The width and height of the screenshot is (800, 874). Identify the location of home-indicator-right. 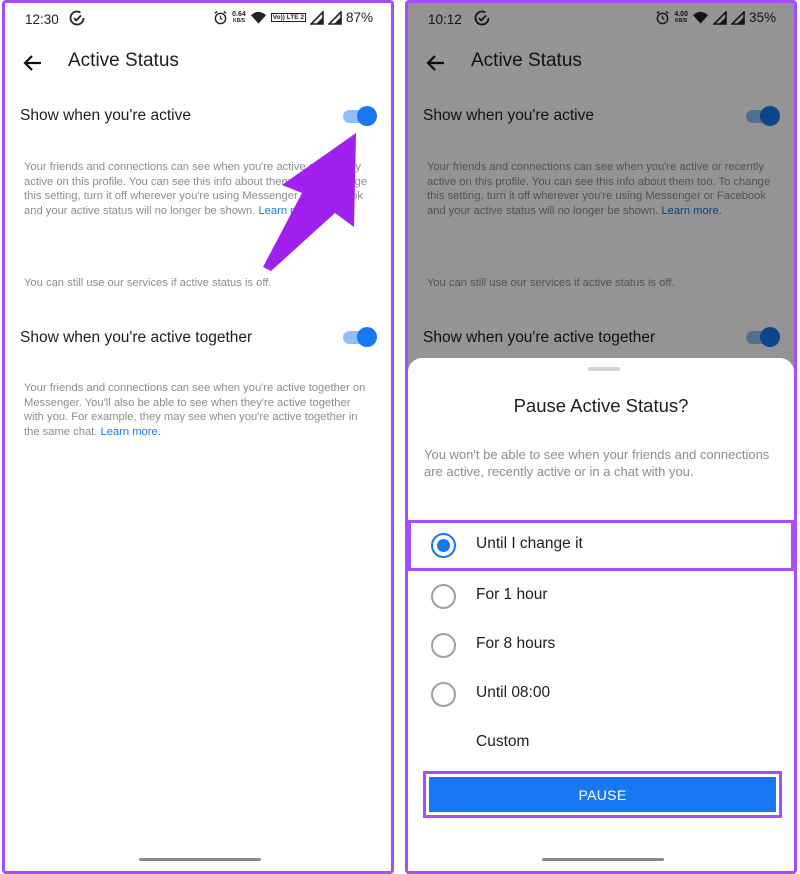
(603, 859).